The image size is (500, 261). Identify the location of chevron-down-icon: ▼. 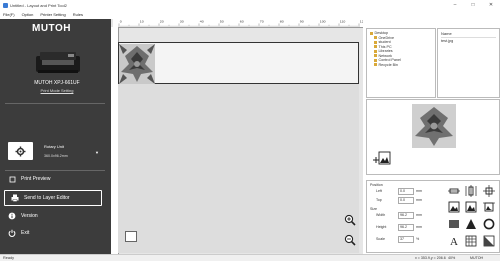
(97, 152).